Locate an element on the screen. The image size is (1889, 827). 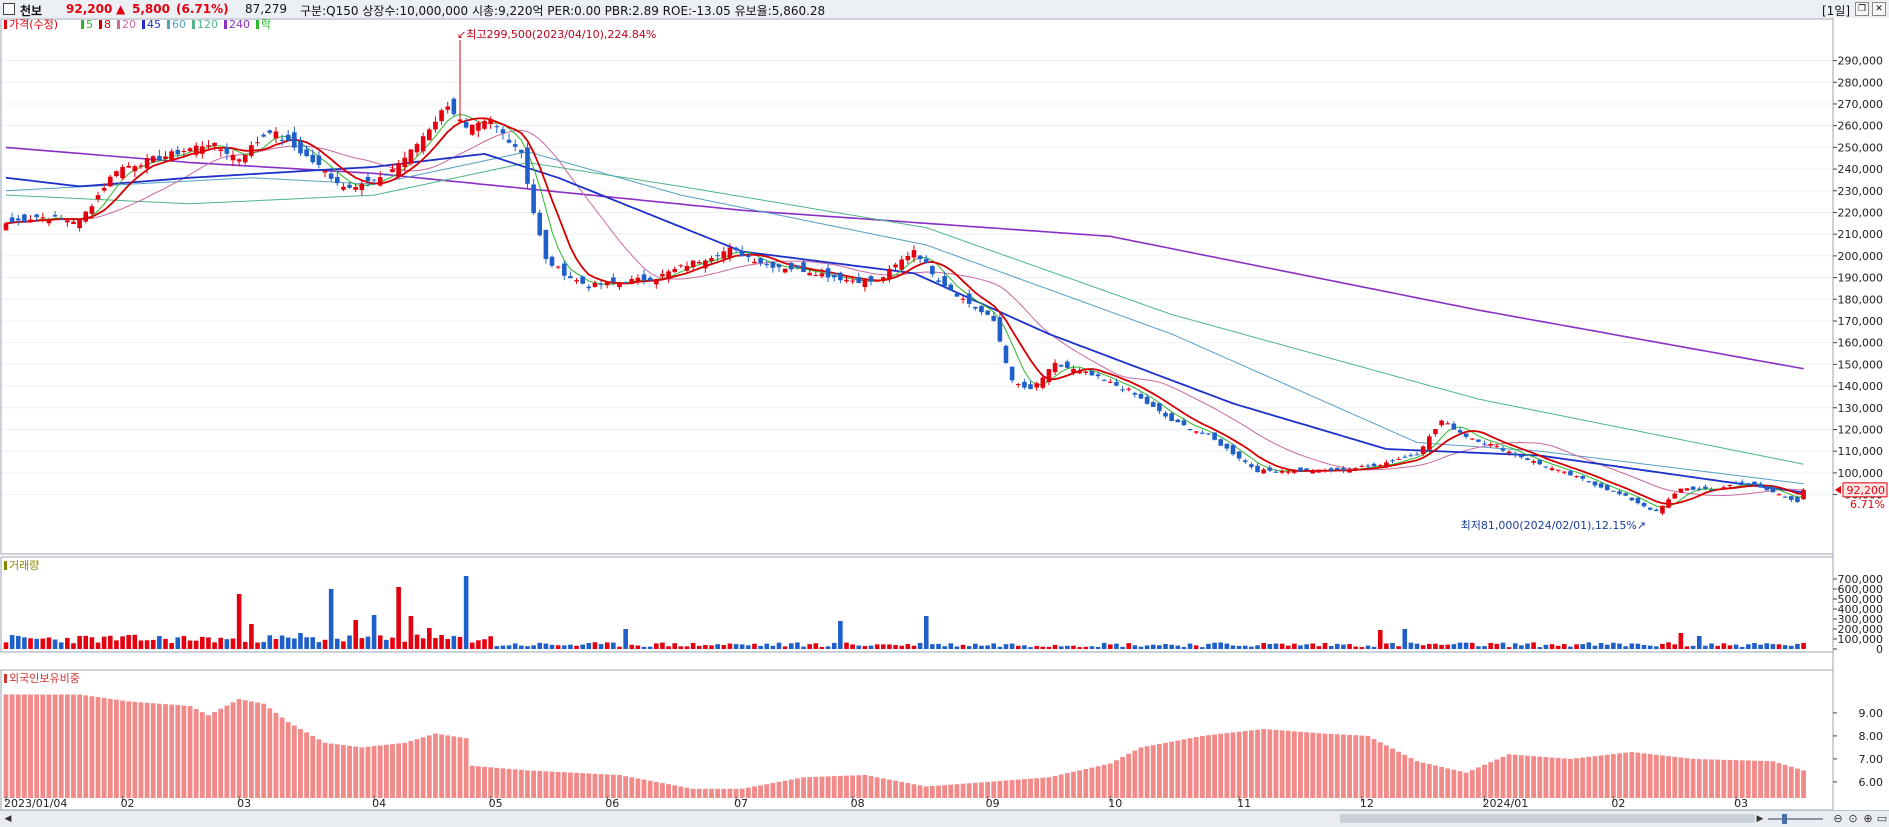
zoom-slider-knob is located at coordinates (1784, 819).